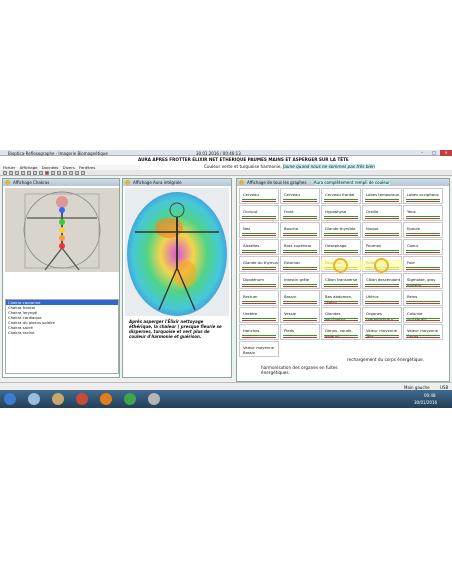 The height and width of the screenshot is (584, 452). I want to click on organ-graph-cell: Oesophage, so click(341, 247).